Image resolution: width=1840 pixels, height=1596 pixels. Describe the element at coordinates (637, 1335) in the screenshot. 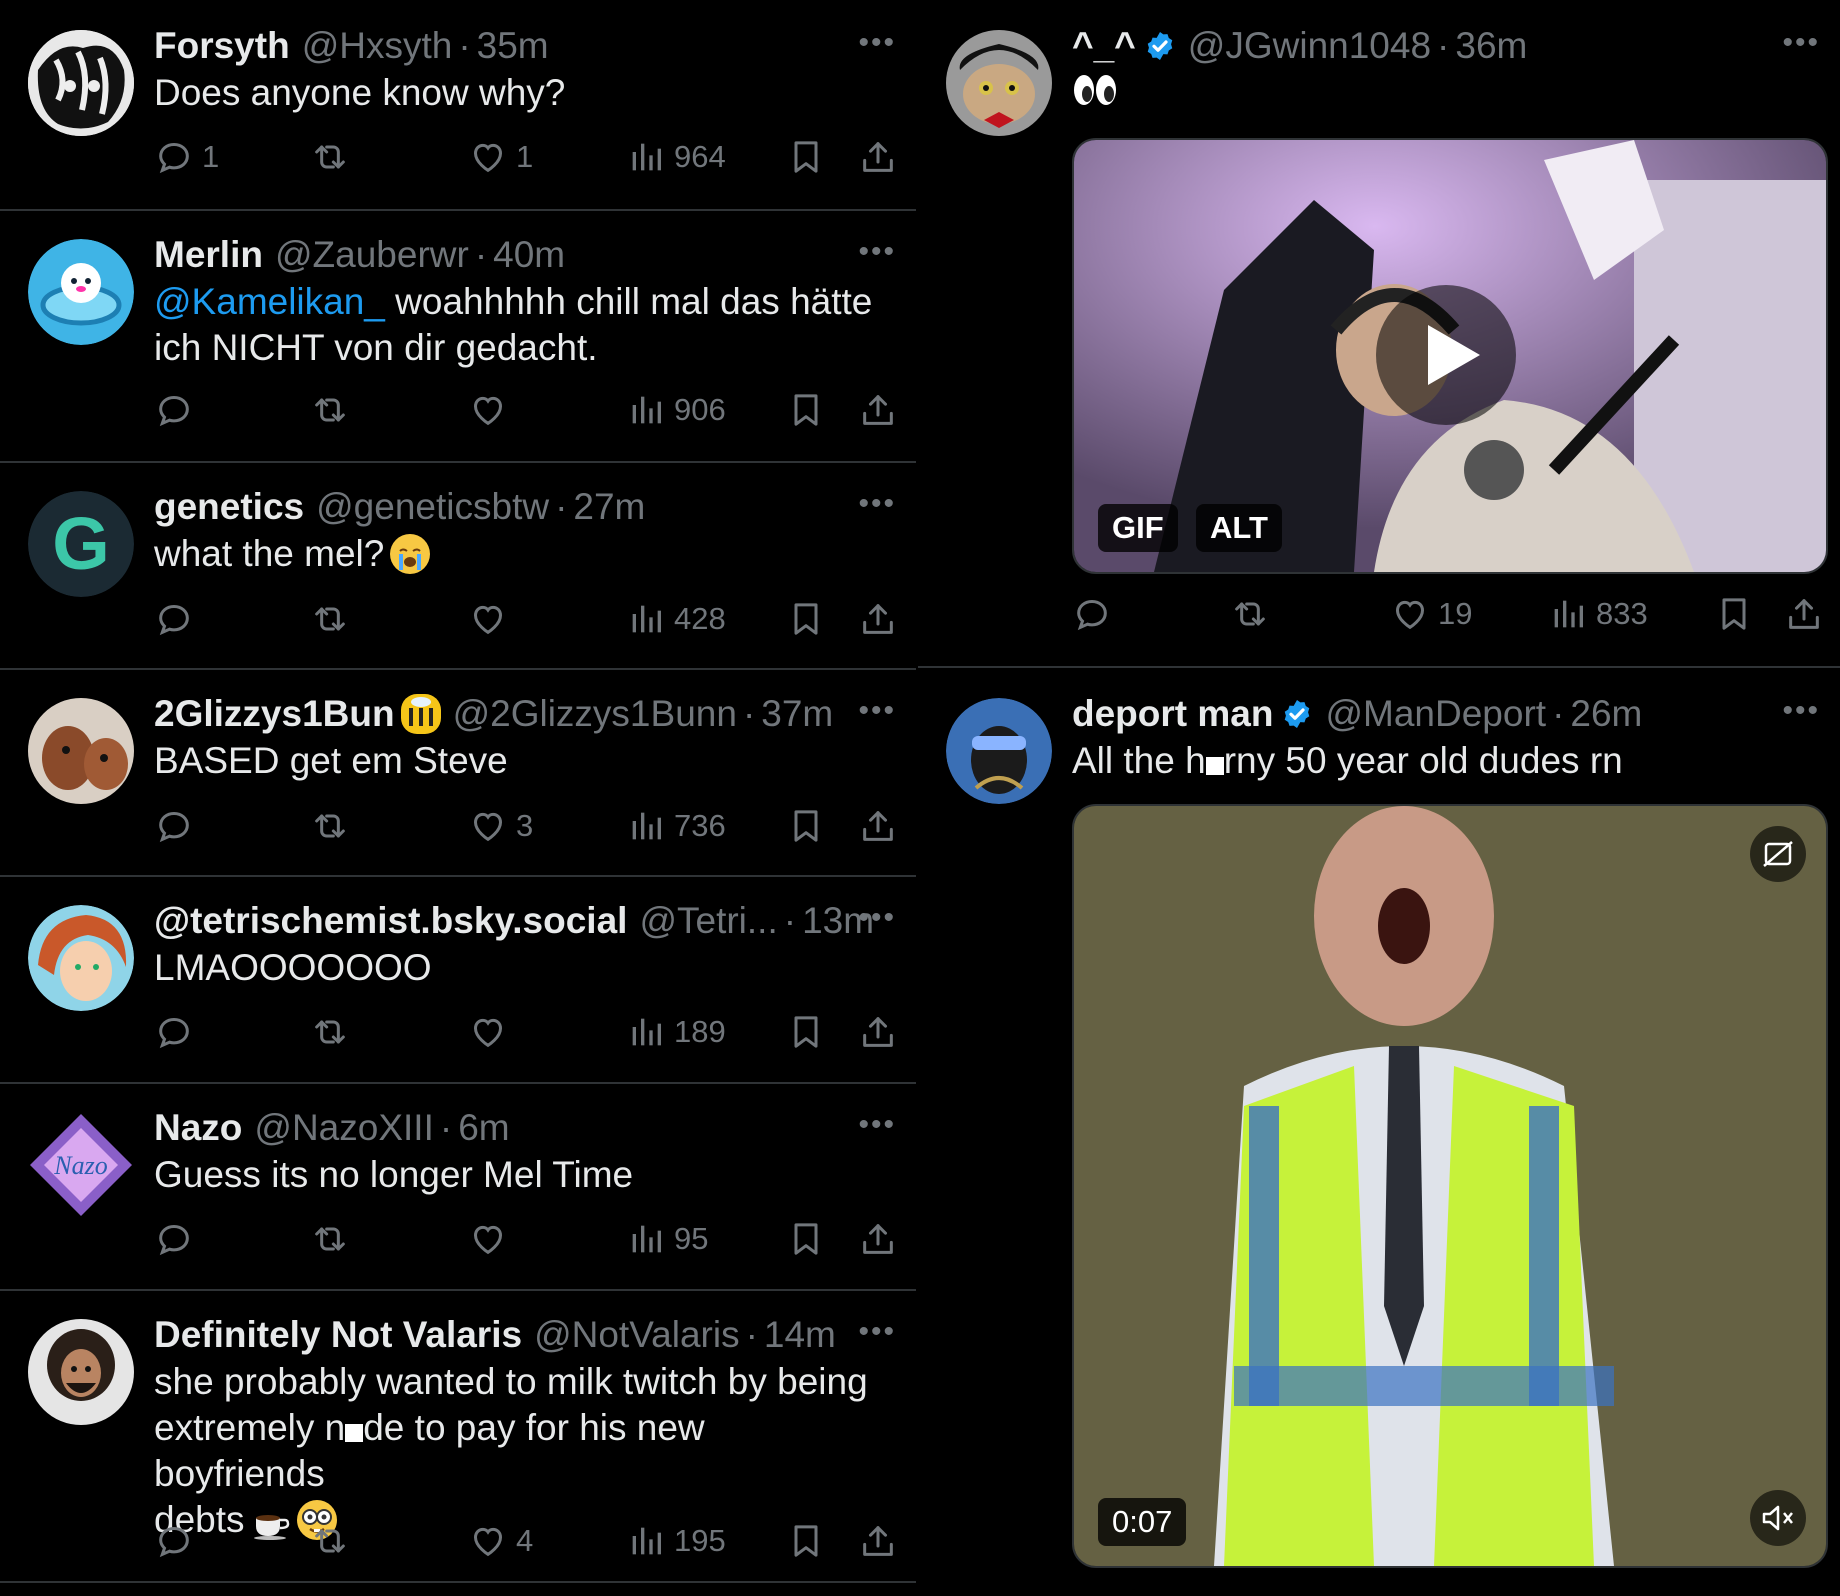

I see `handle: @NotValaris` at that location.